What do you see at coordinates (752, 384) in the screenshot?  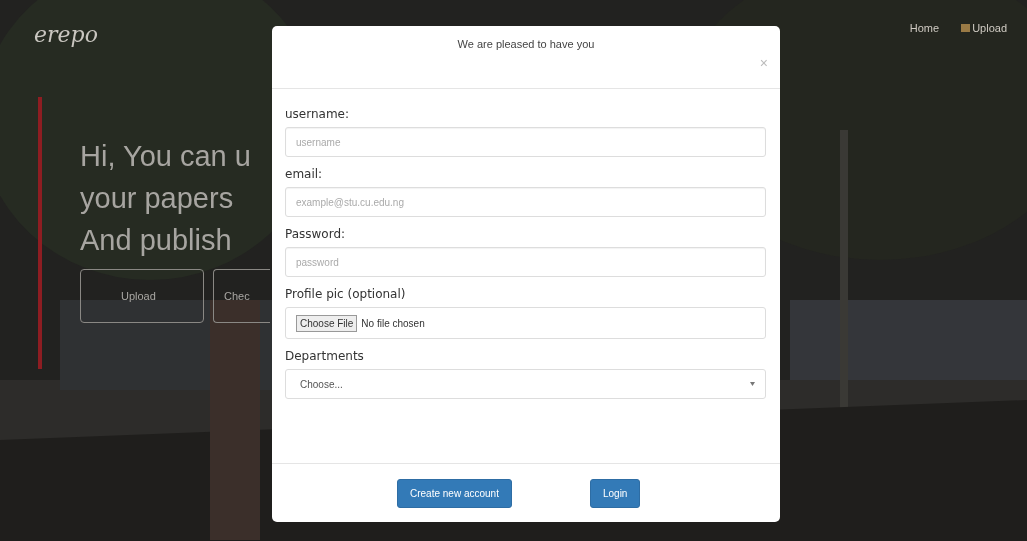 I see `caret-icon` at bounding box center [752, 384].